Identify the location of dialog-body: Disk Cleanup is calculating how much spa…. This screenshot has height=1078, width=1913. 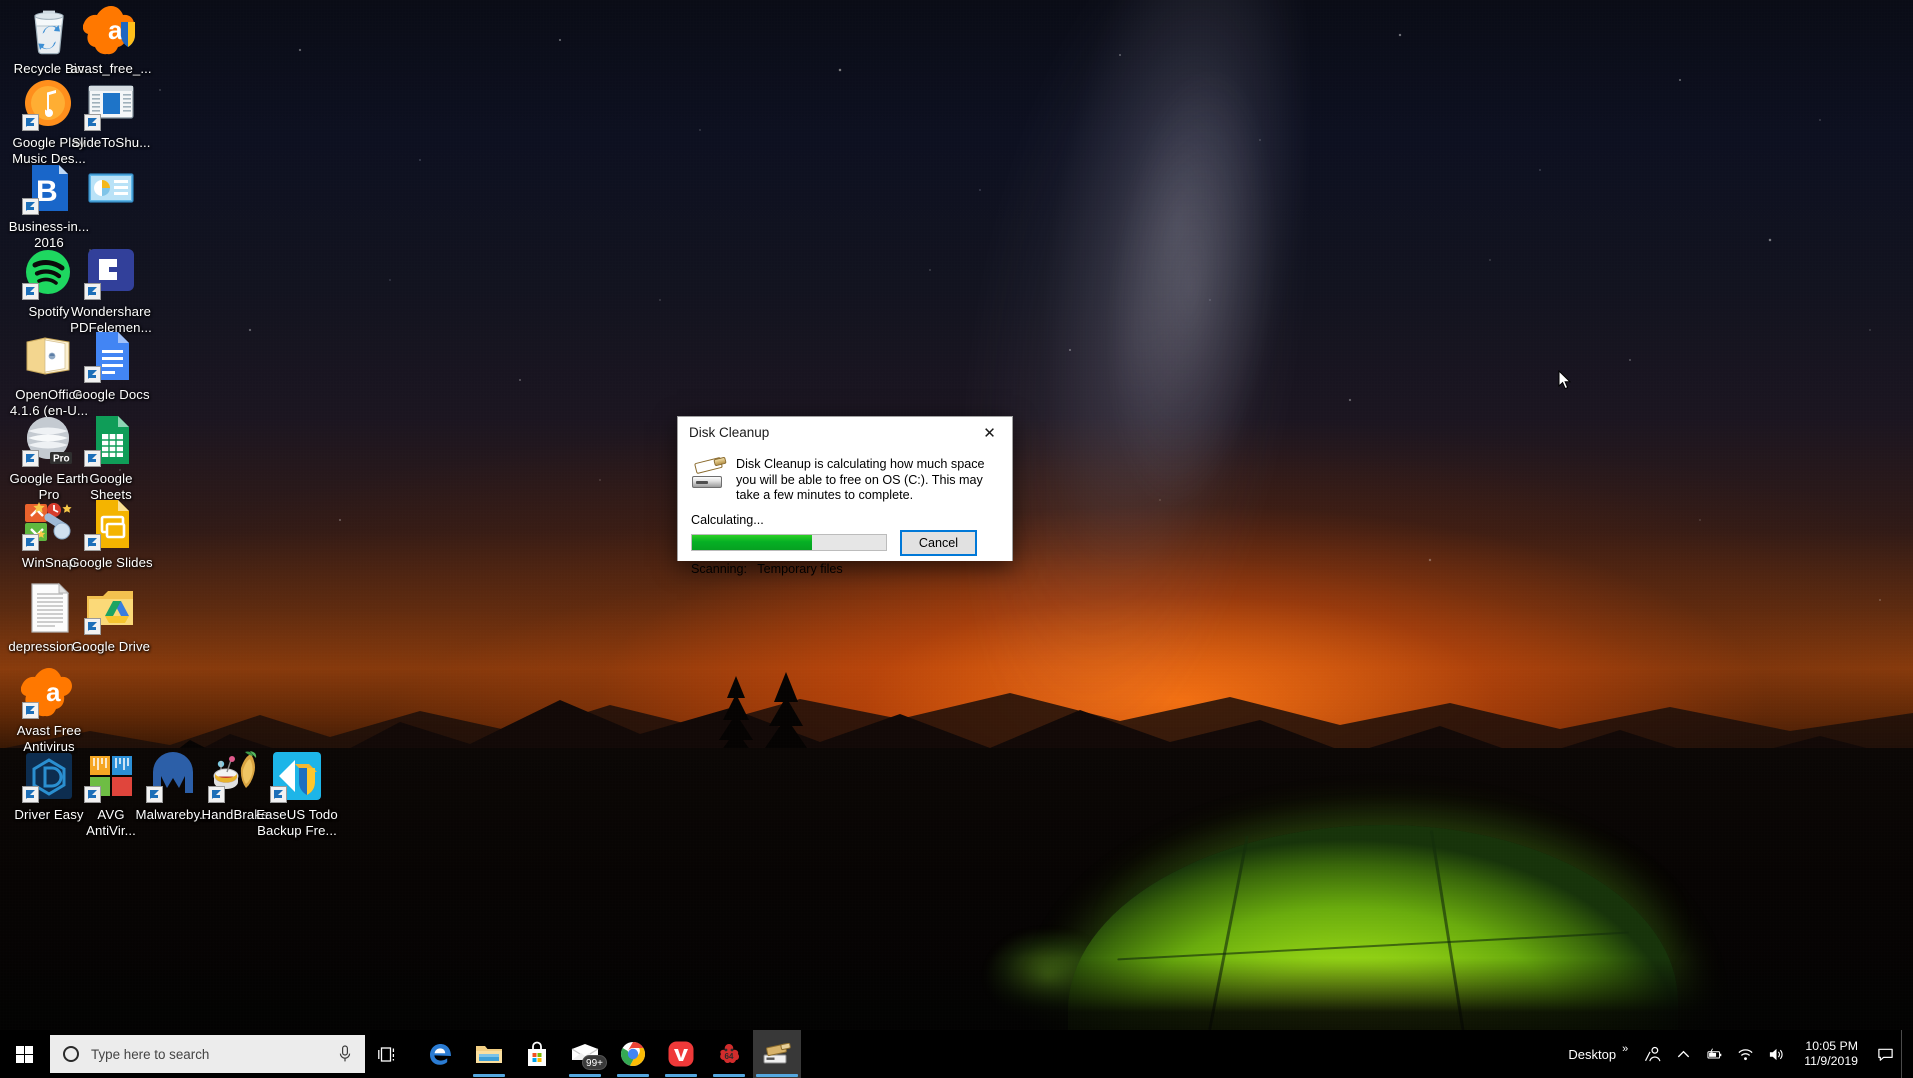
(845, 512).